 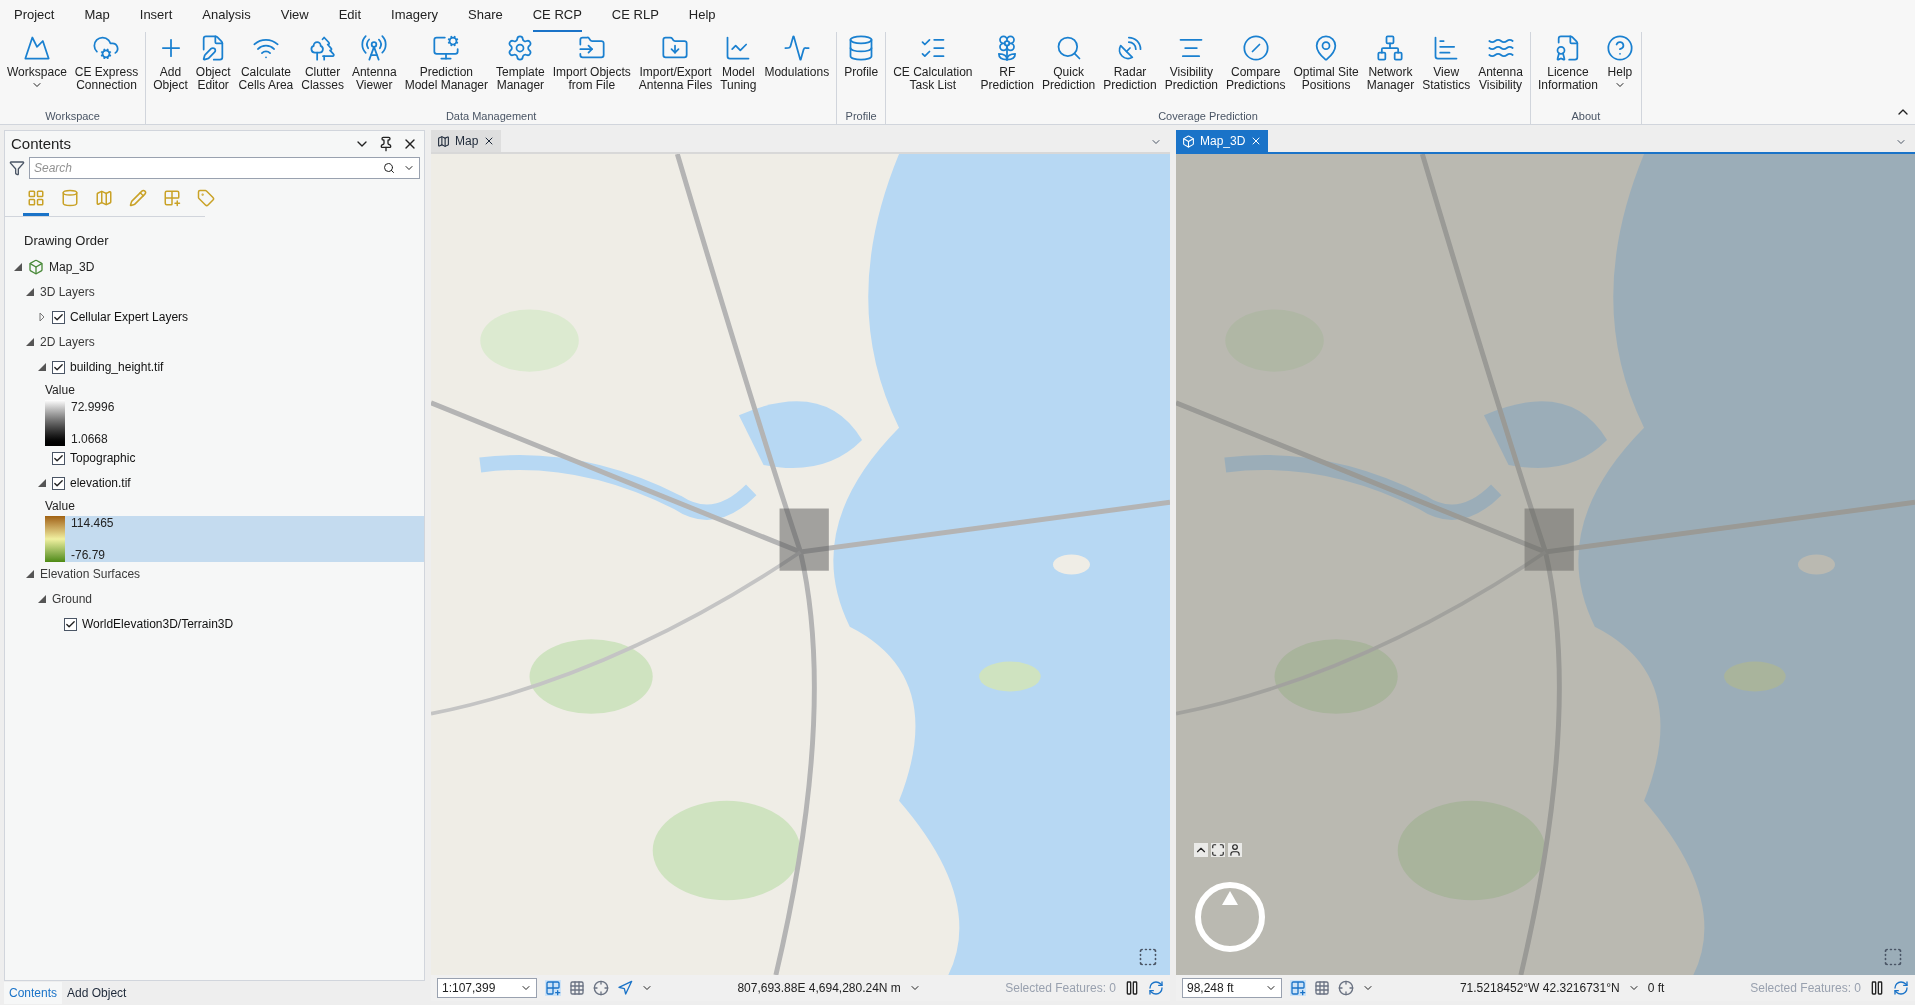 I want to click on menu-tab: Share, so click(x=485, y=18).